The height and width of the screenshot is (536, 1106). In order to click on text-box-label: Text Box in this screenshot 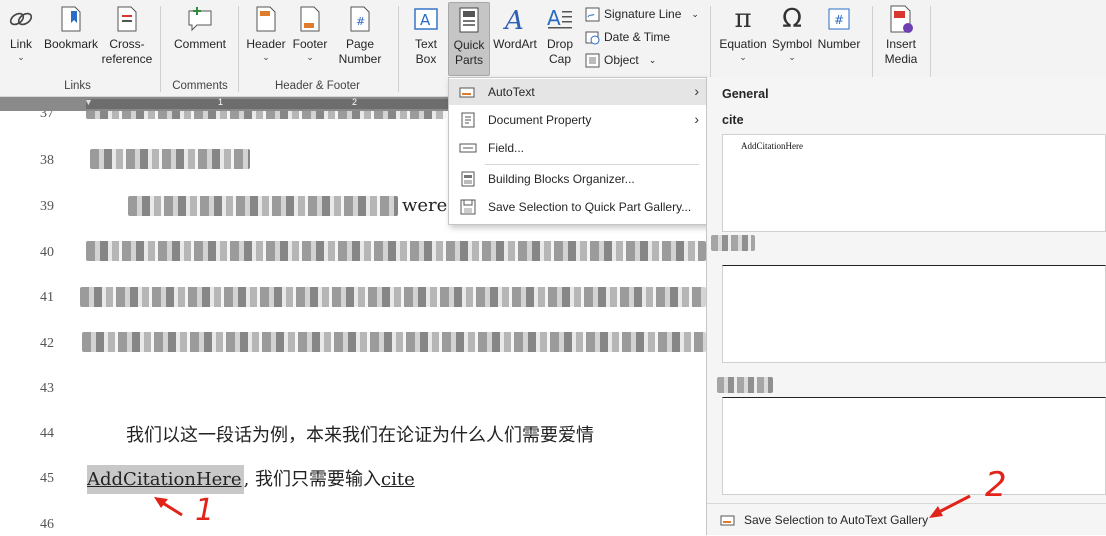, I will do `click(425, 51)`.